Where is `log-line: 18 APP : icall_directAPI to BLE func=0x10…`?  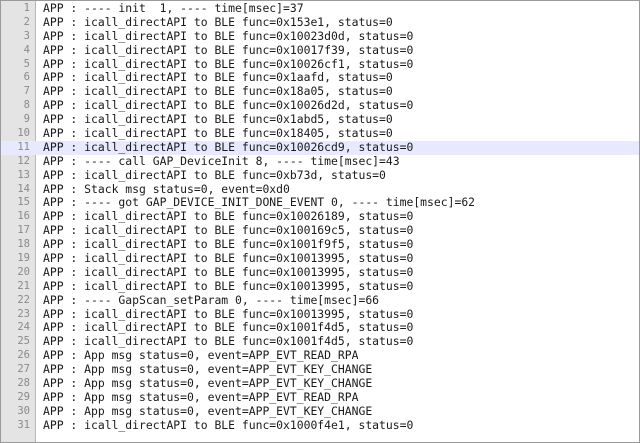
log-line: 18 APP : icall_directAPI to BLE func=0x10… is located at coordinates (320, 244).